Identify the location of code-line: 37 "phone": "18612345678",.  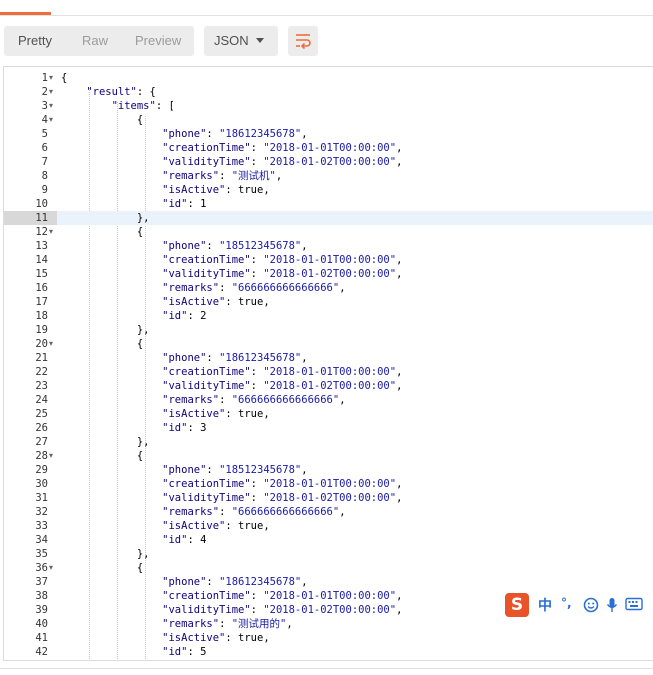
(328, 582).